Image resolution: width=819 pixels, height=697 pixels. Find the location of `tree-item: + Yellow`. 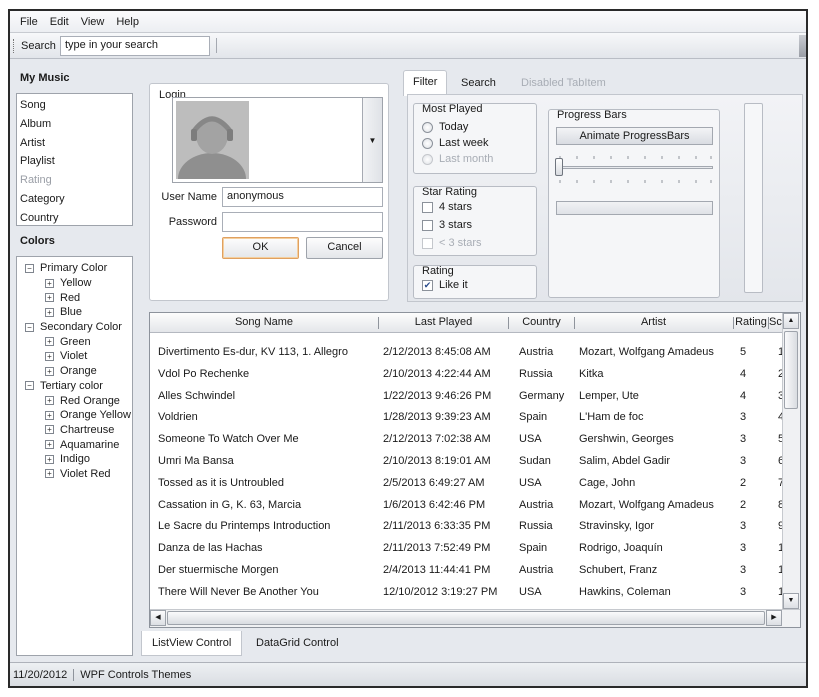

tree-item: + Yellow is located at coordinates (74, 283).